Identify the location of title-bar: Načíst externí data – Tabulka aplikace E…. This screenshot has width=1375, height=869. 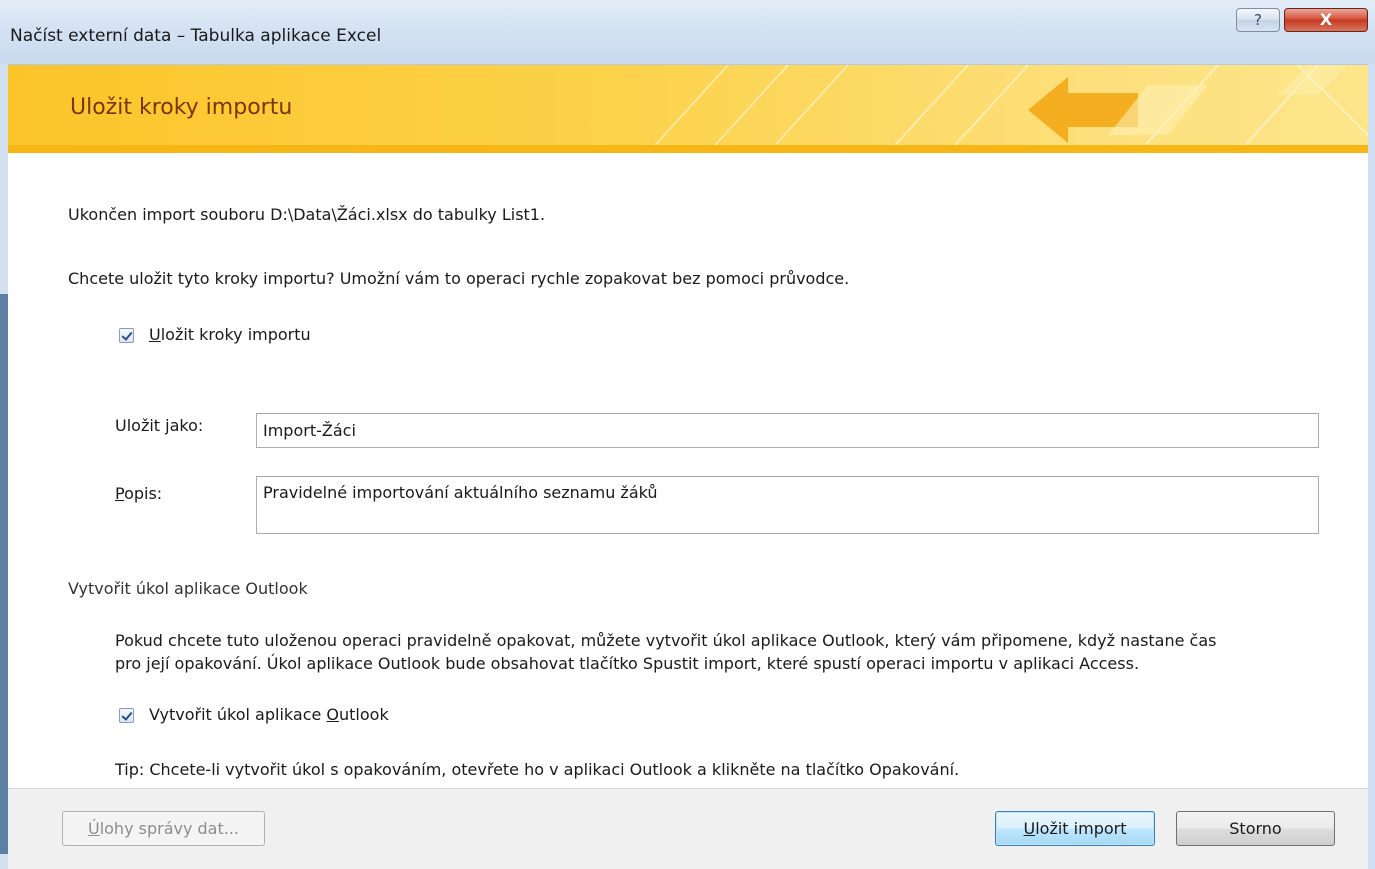
(687, 32).